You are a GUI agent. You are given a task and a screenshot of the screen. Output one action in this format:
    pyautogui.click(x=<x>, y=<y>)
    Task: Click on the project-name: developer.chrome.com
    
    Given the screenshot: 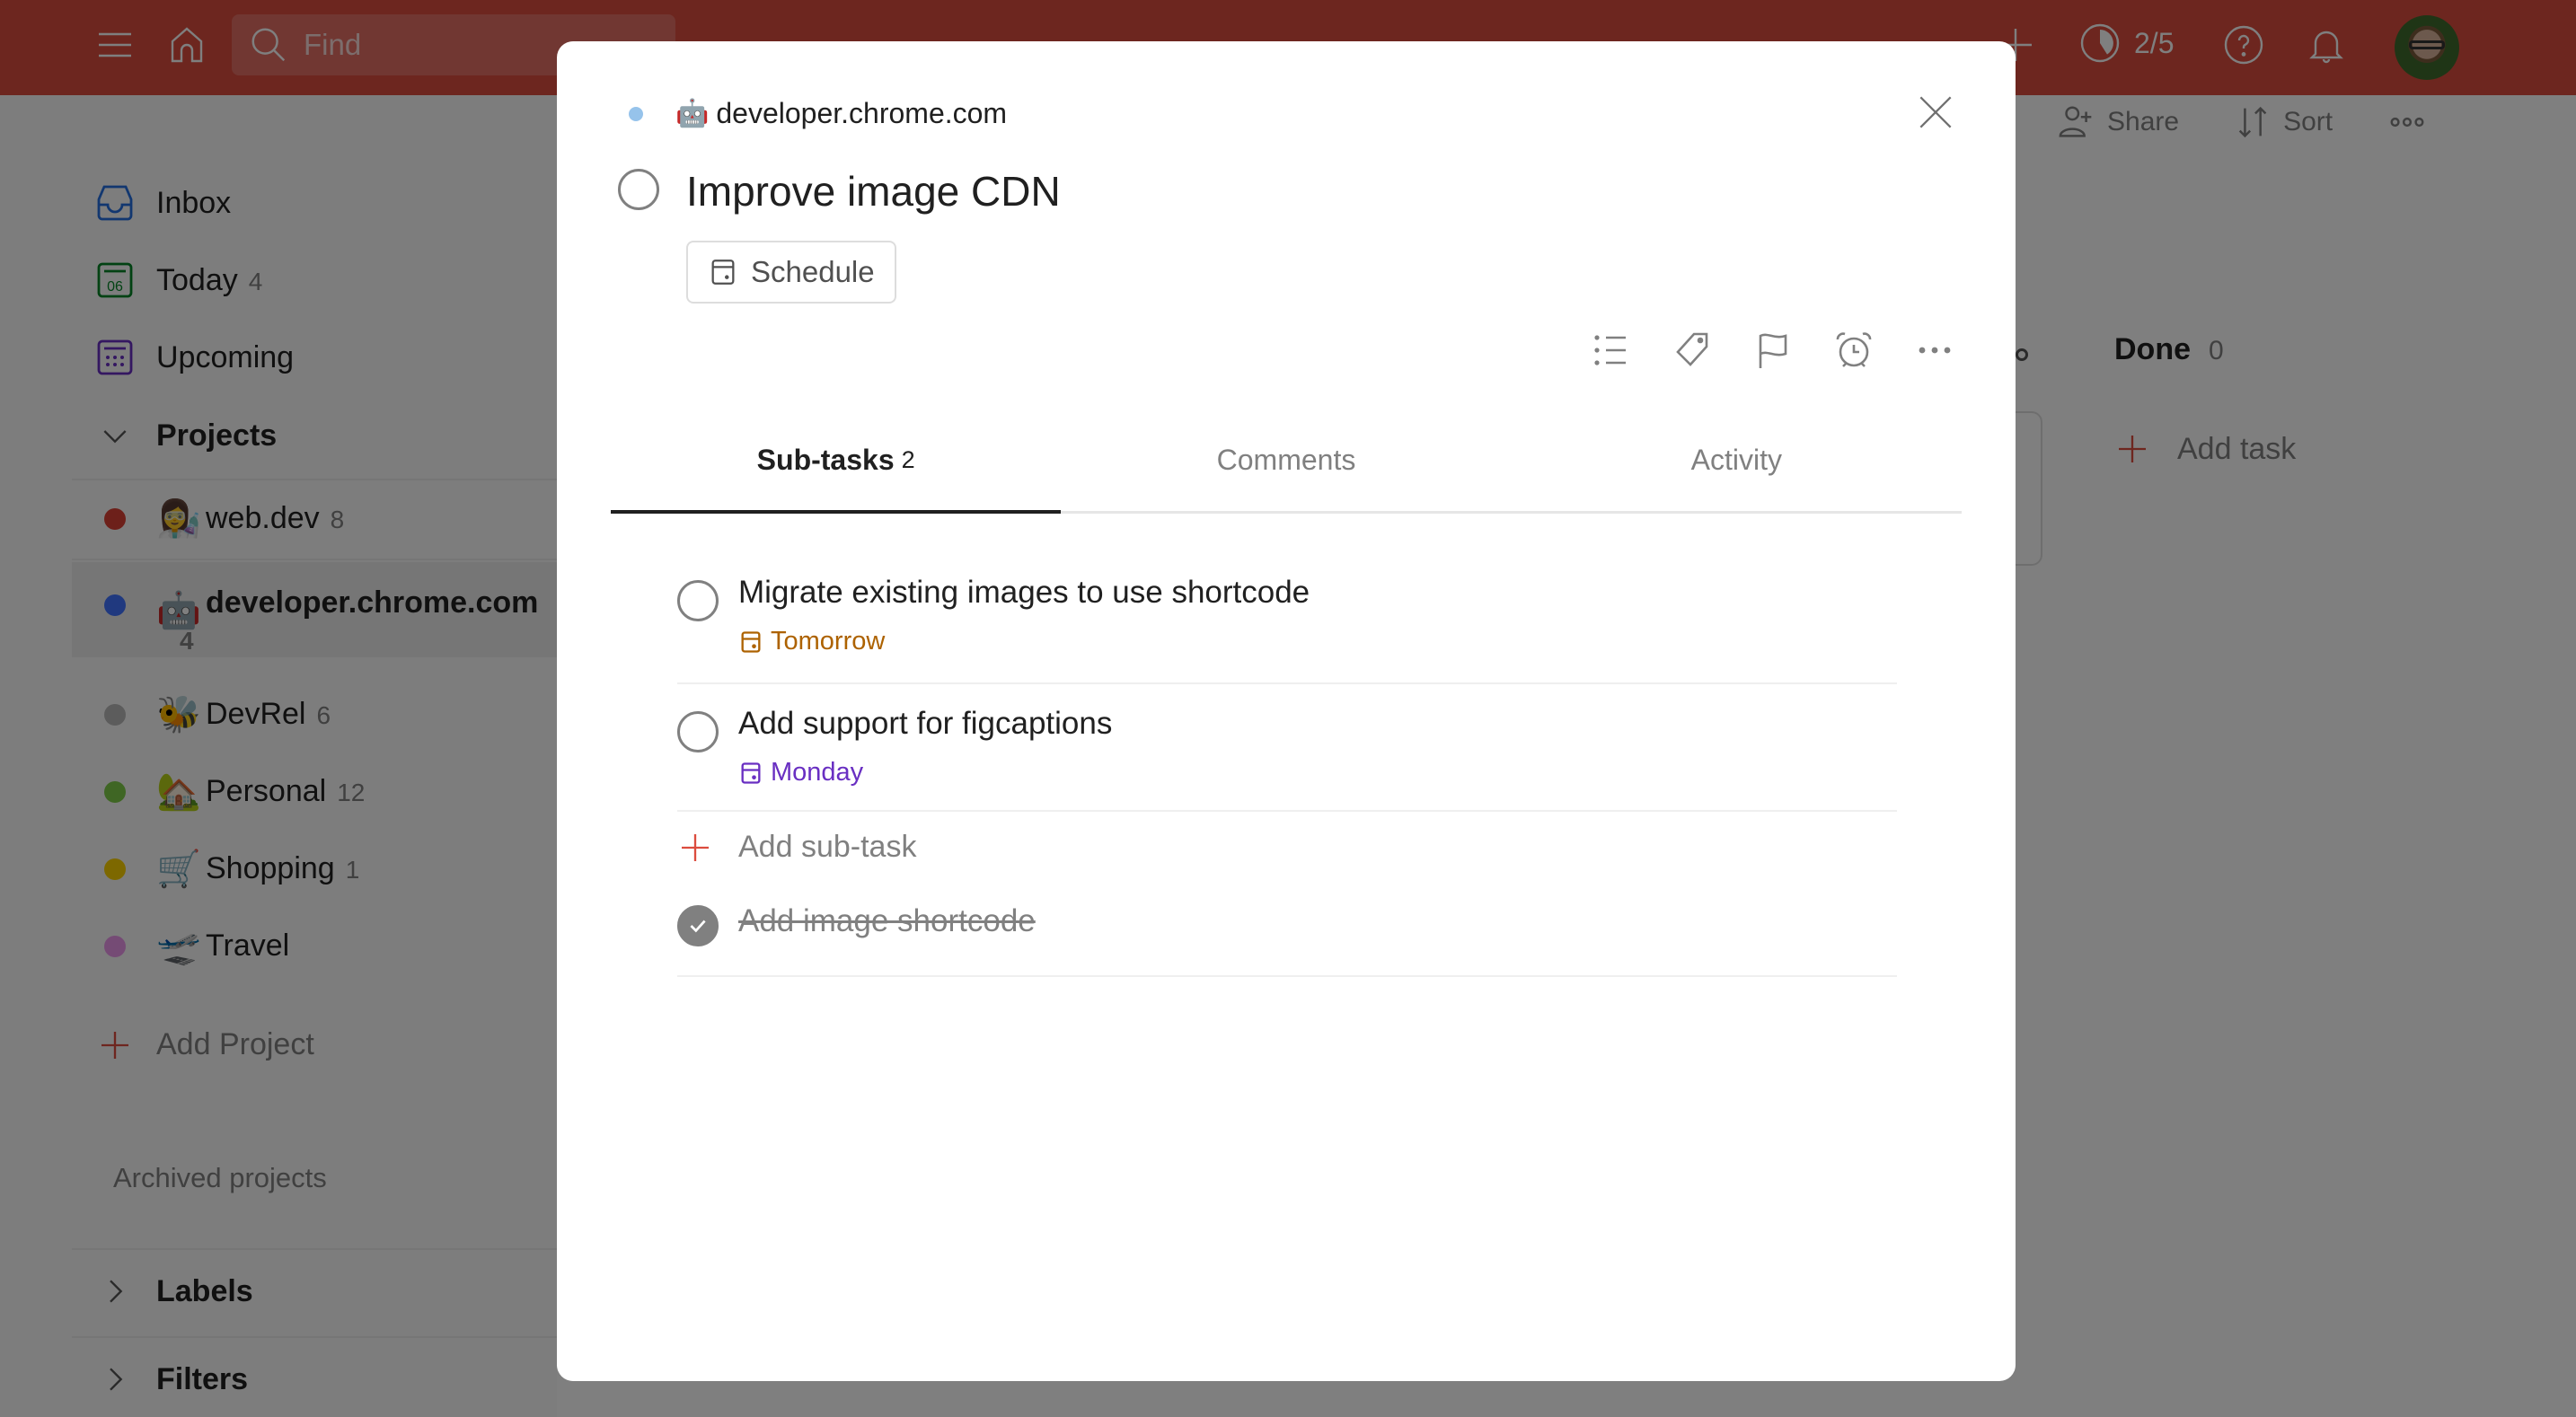 What is the action you would take?
    pyautogui.click(x=862, y=113)
    